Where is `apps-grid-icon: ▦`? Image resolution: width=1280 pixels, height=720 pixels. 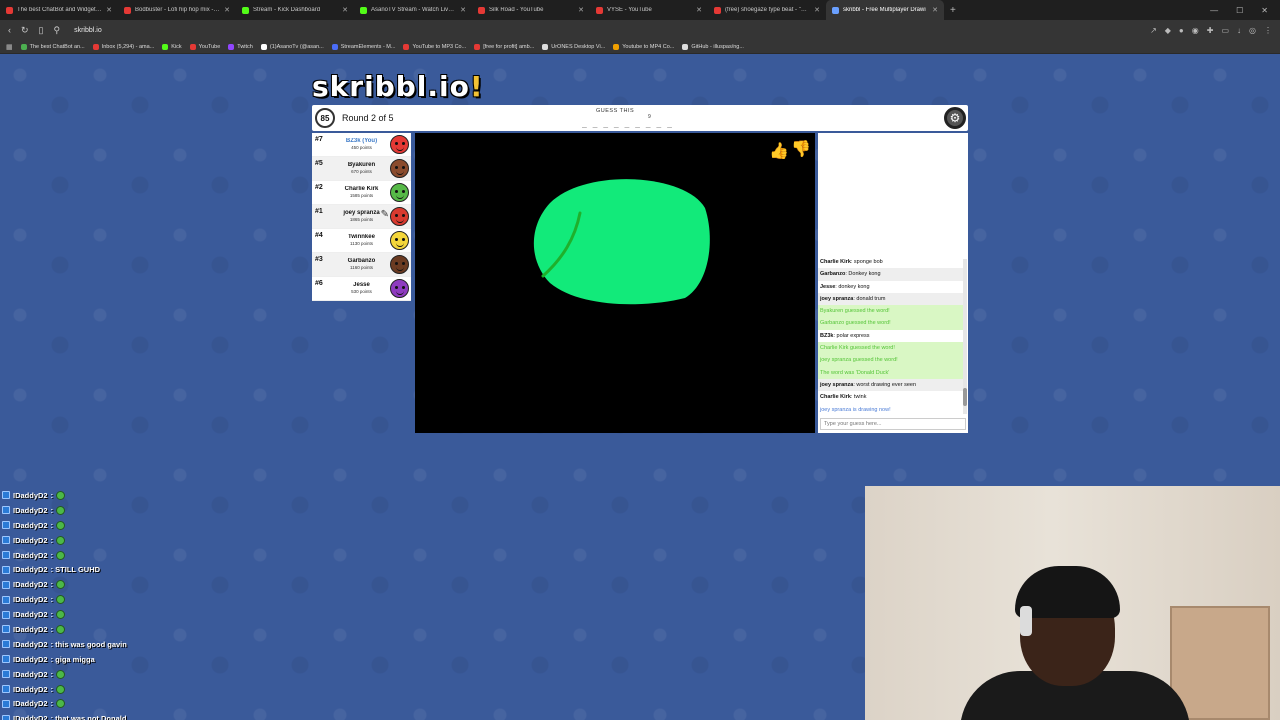
apps-grid-icon: ▦ is located at coordinates (9, 47).